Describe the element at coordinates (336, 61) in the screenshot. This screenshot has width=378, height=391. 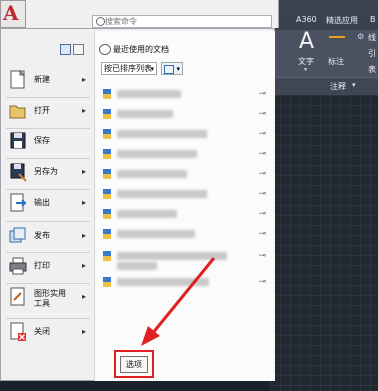
I see `dimension-button: 标注` at that location.